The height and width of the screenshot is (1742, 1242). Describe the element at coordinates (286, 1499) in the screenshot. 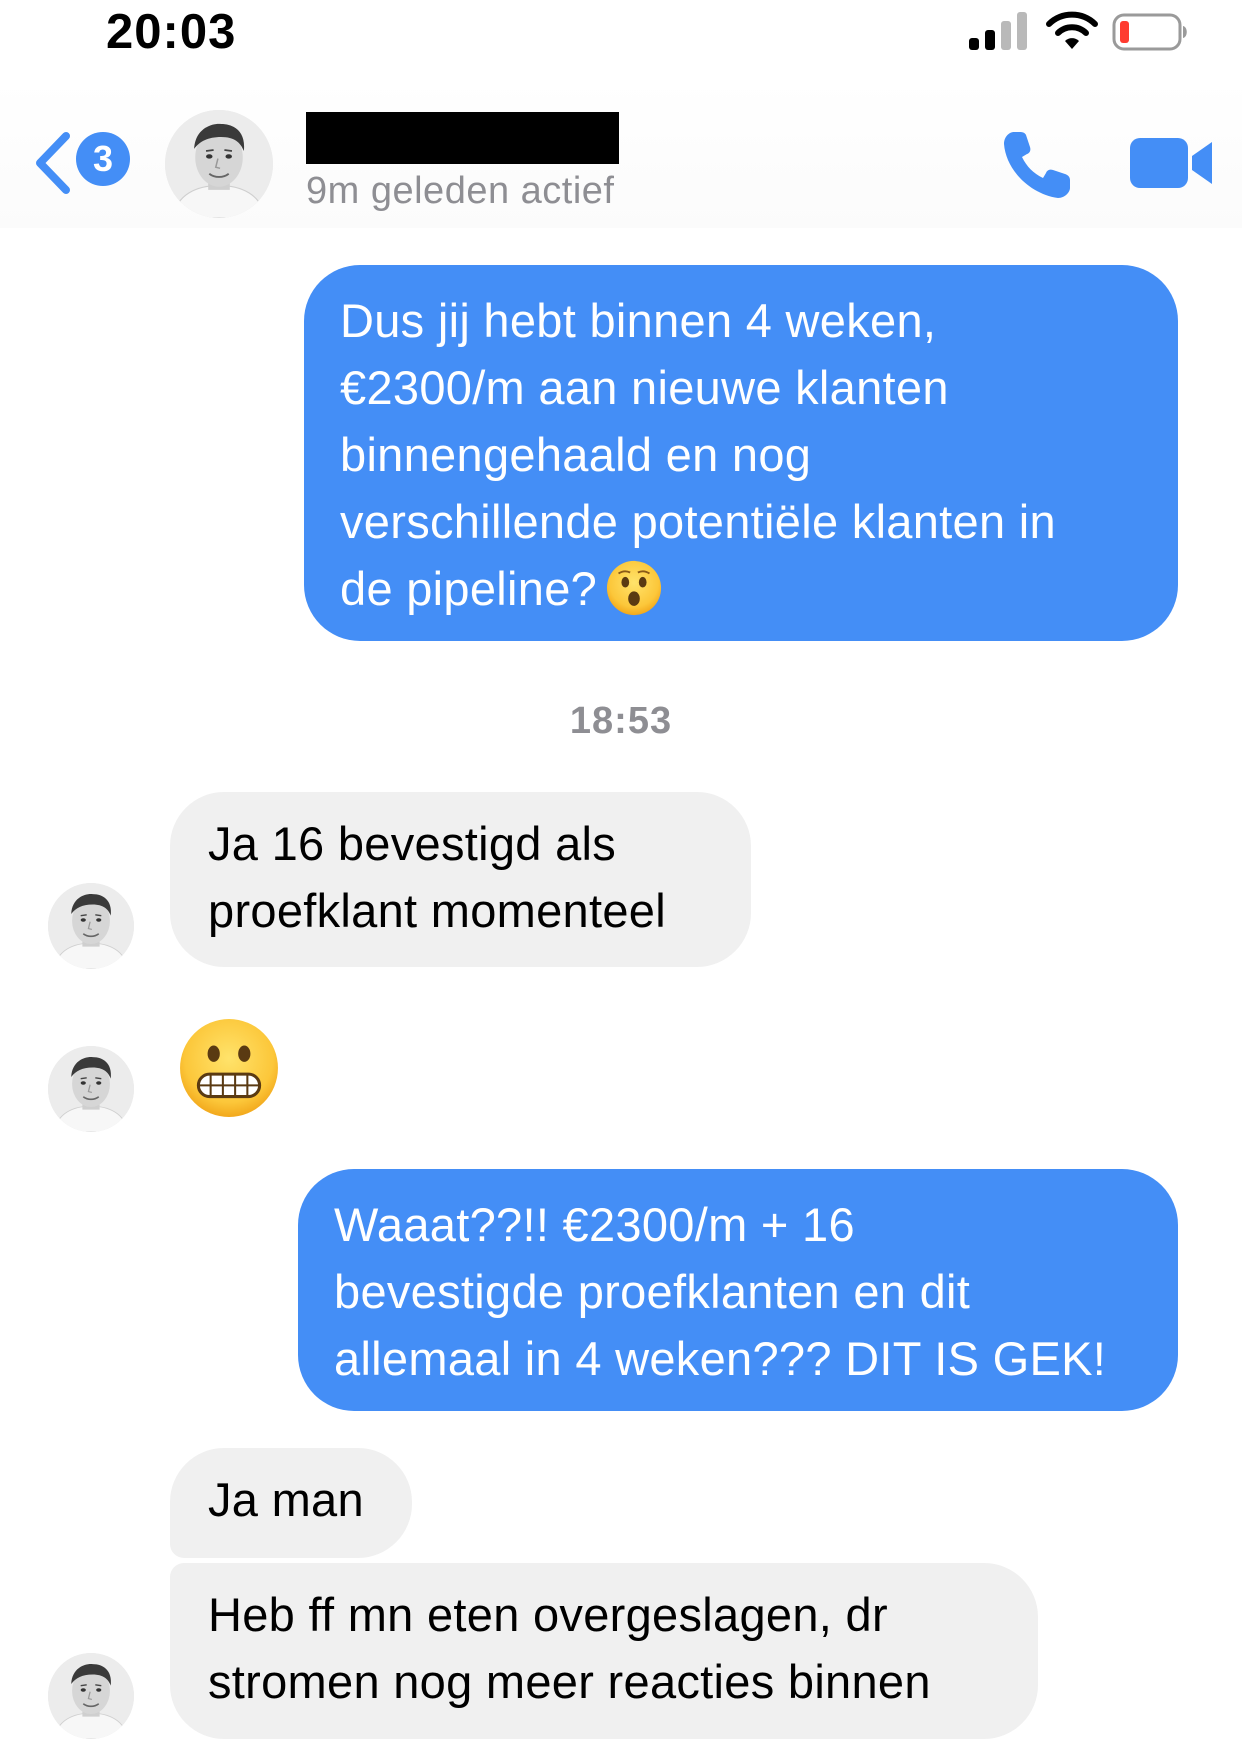

I see `message-line: Ja man` at that location.